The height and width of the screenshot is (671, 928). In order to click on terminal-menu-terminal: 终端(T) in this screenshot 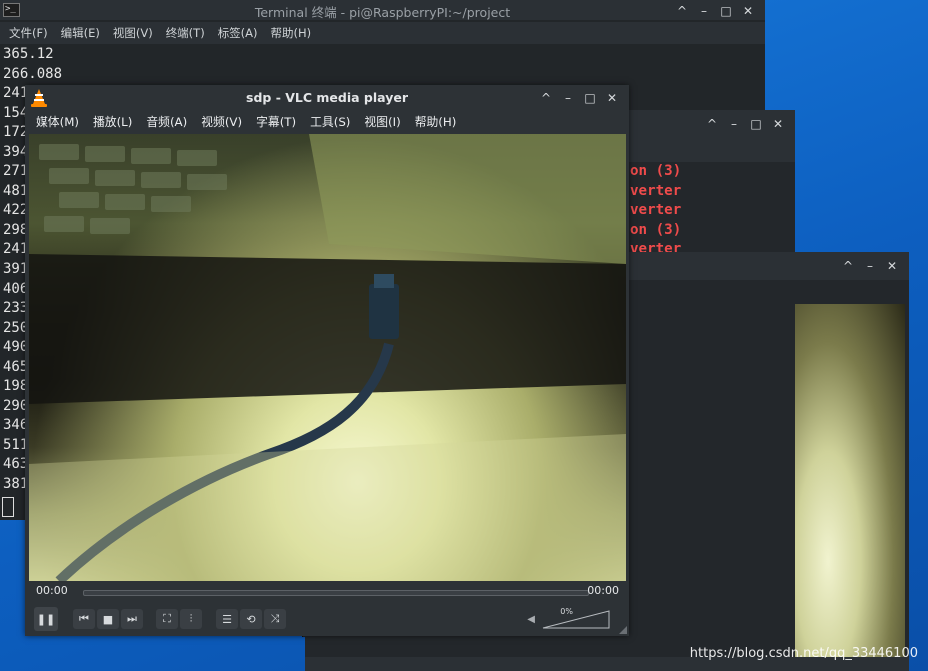, I will do `click(185, 33)`.